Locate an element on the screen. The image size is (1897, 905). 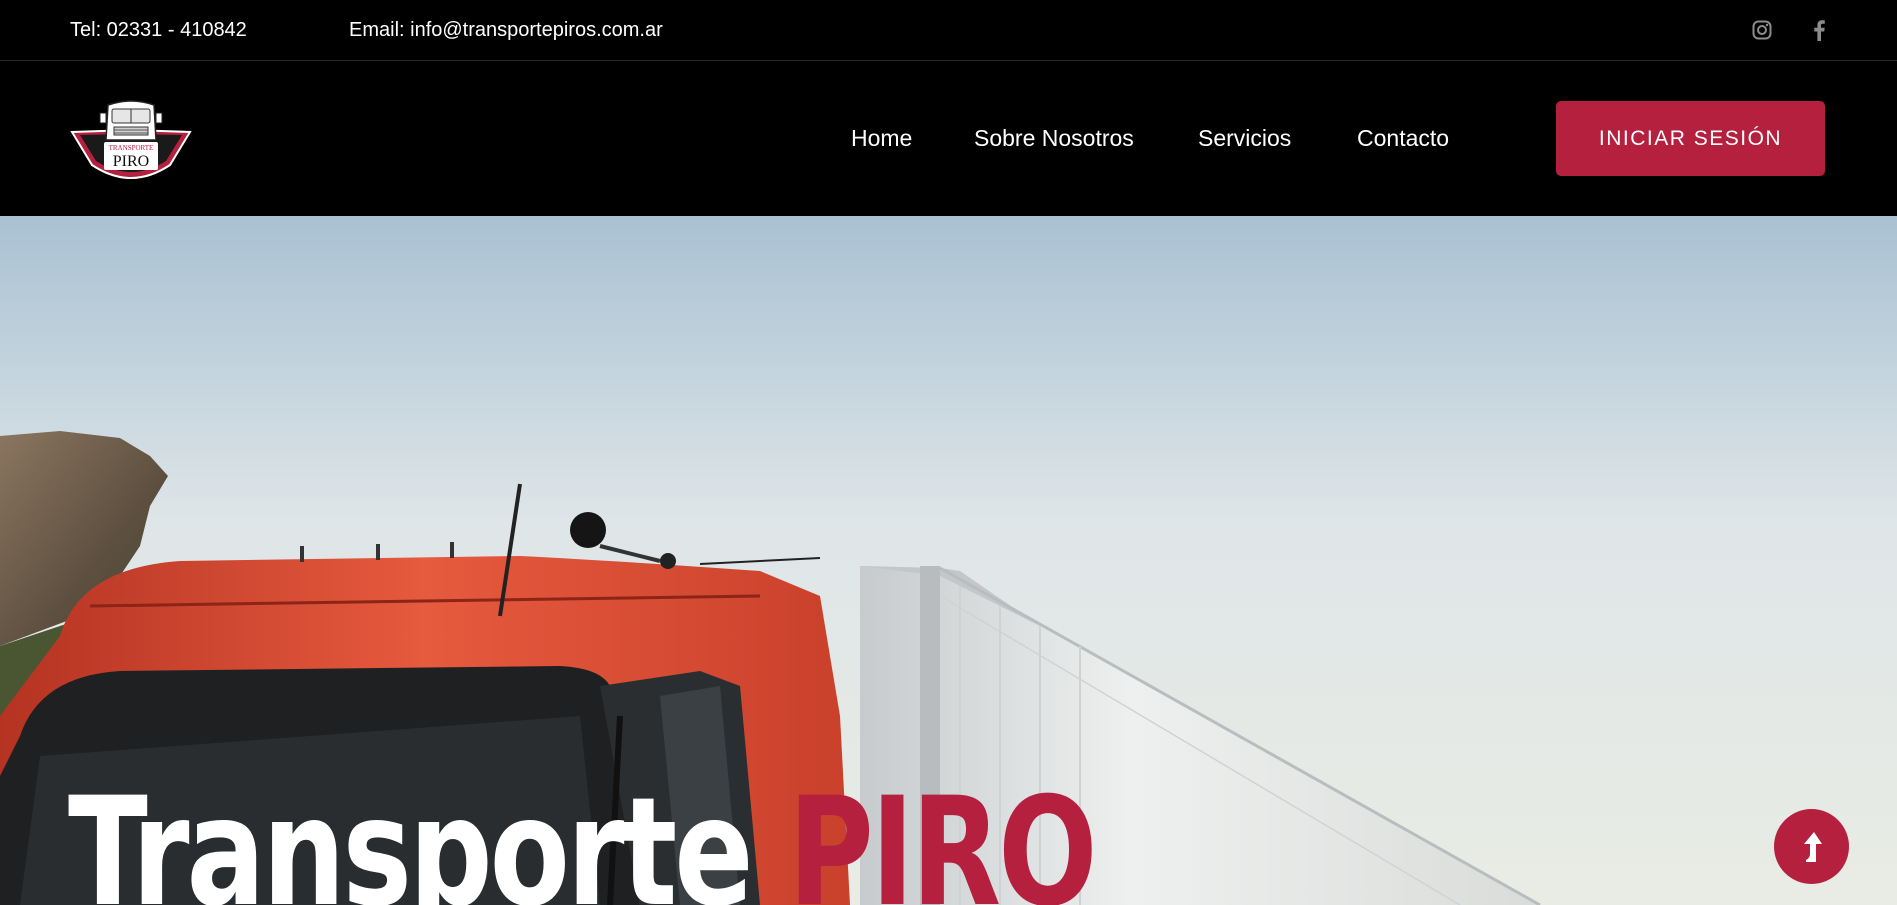
scroll-top-button is located at coordinates (1811, 846).